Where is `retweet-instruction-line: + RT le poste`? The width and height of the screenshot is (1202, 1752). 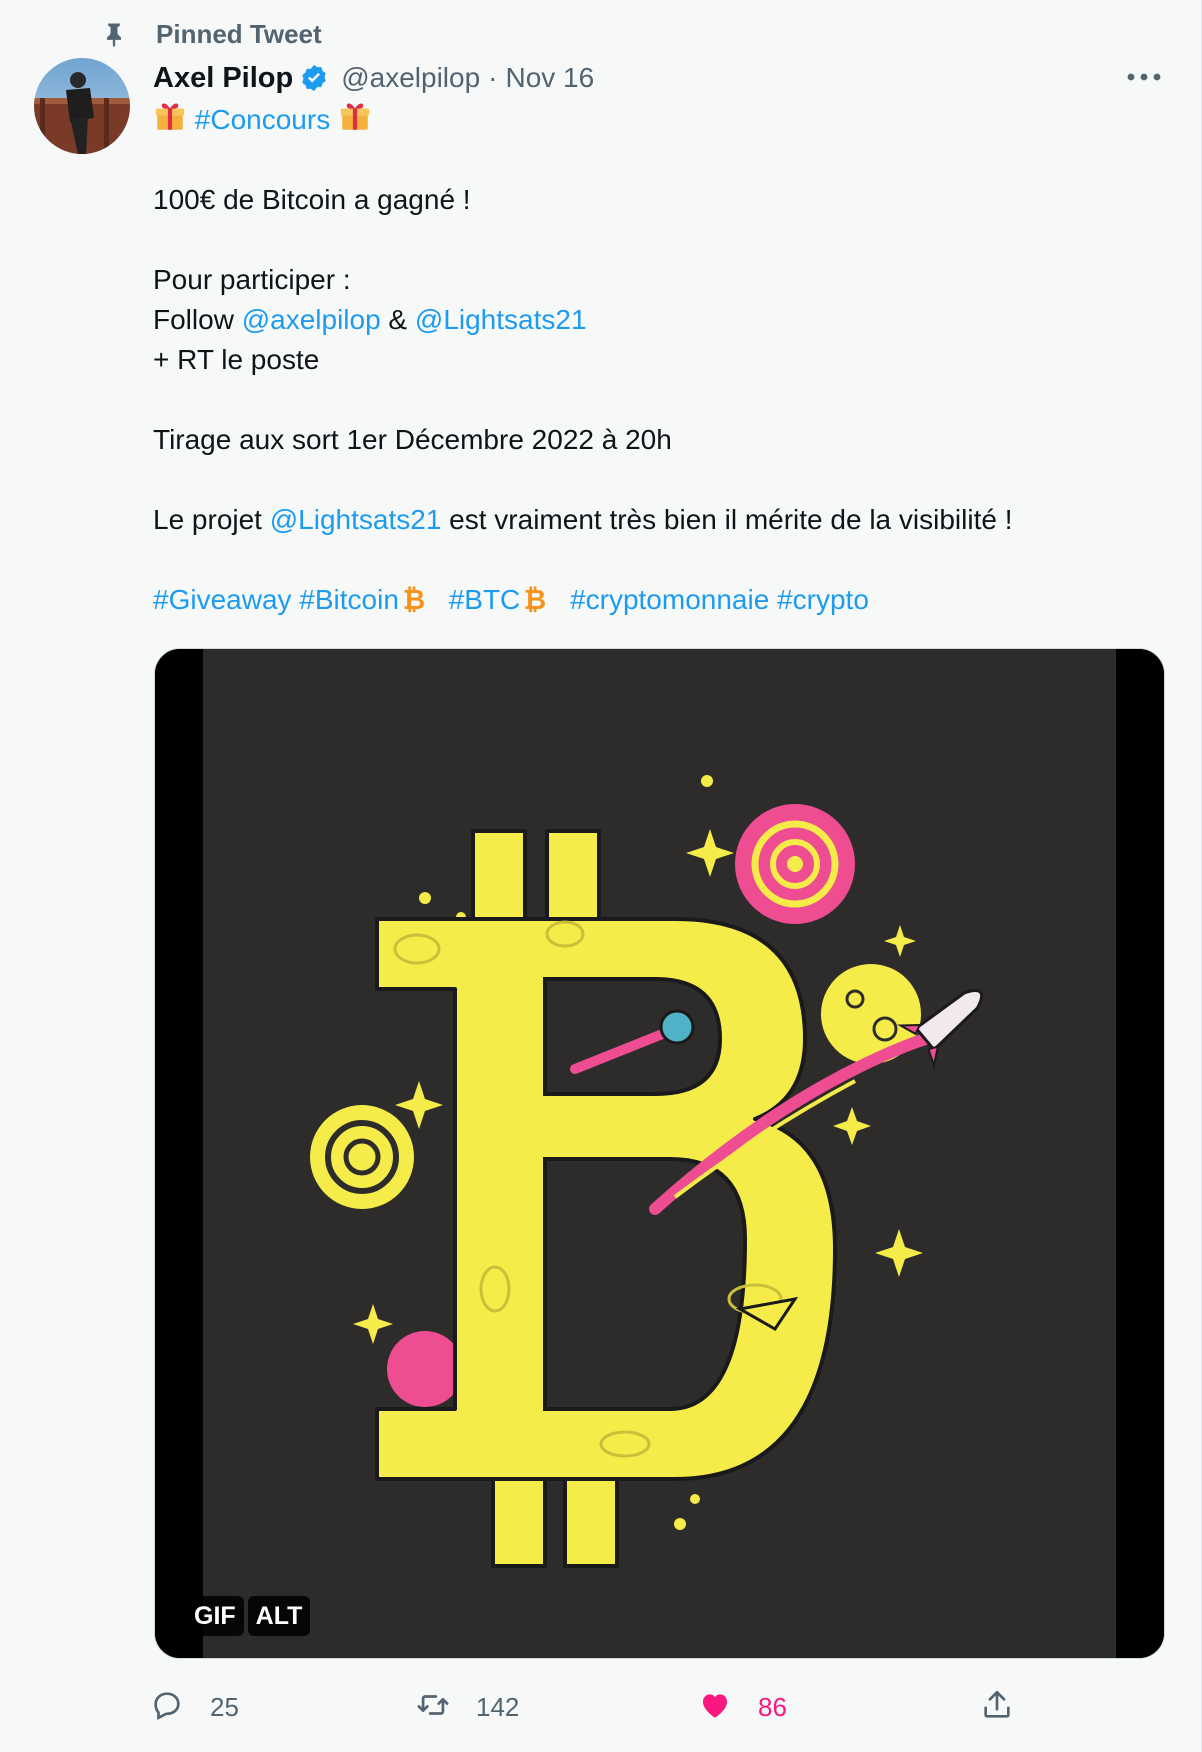
retweet-instruction-line: + RT le poste is located at coordinates (236, 359).